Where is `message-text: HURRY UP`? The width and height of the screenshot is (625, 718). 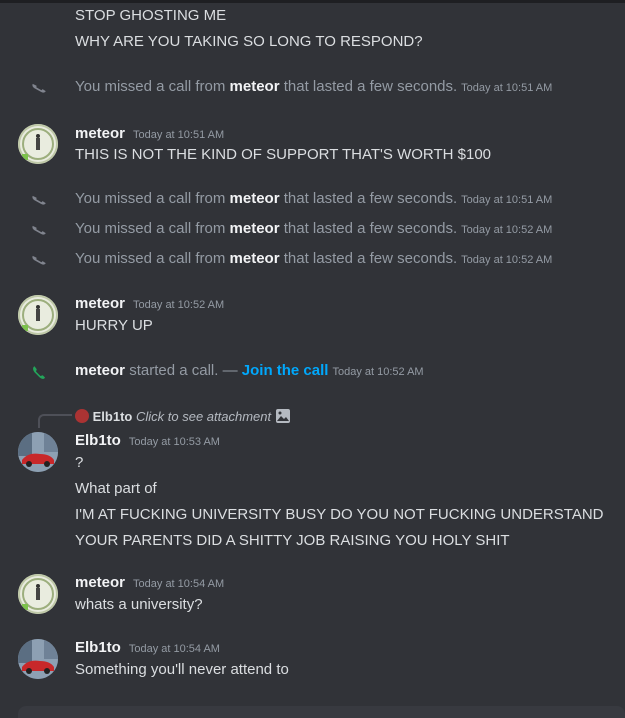 message-text: HURRY UP is located at coordinates (114, 325).